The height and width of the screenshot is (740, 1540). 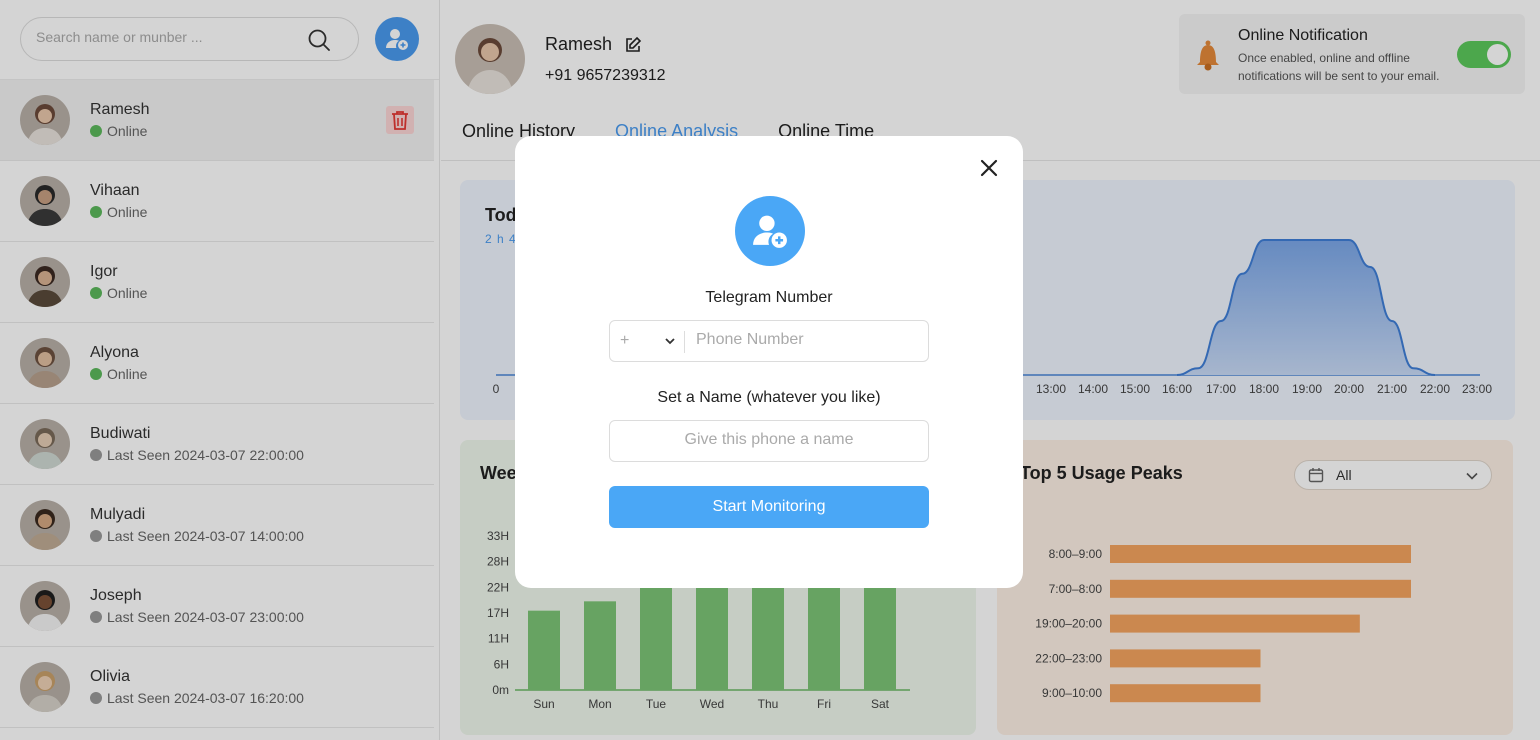 I want to click on country-code-value: +, so click(x=625, y=340).